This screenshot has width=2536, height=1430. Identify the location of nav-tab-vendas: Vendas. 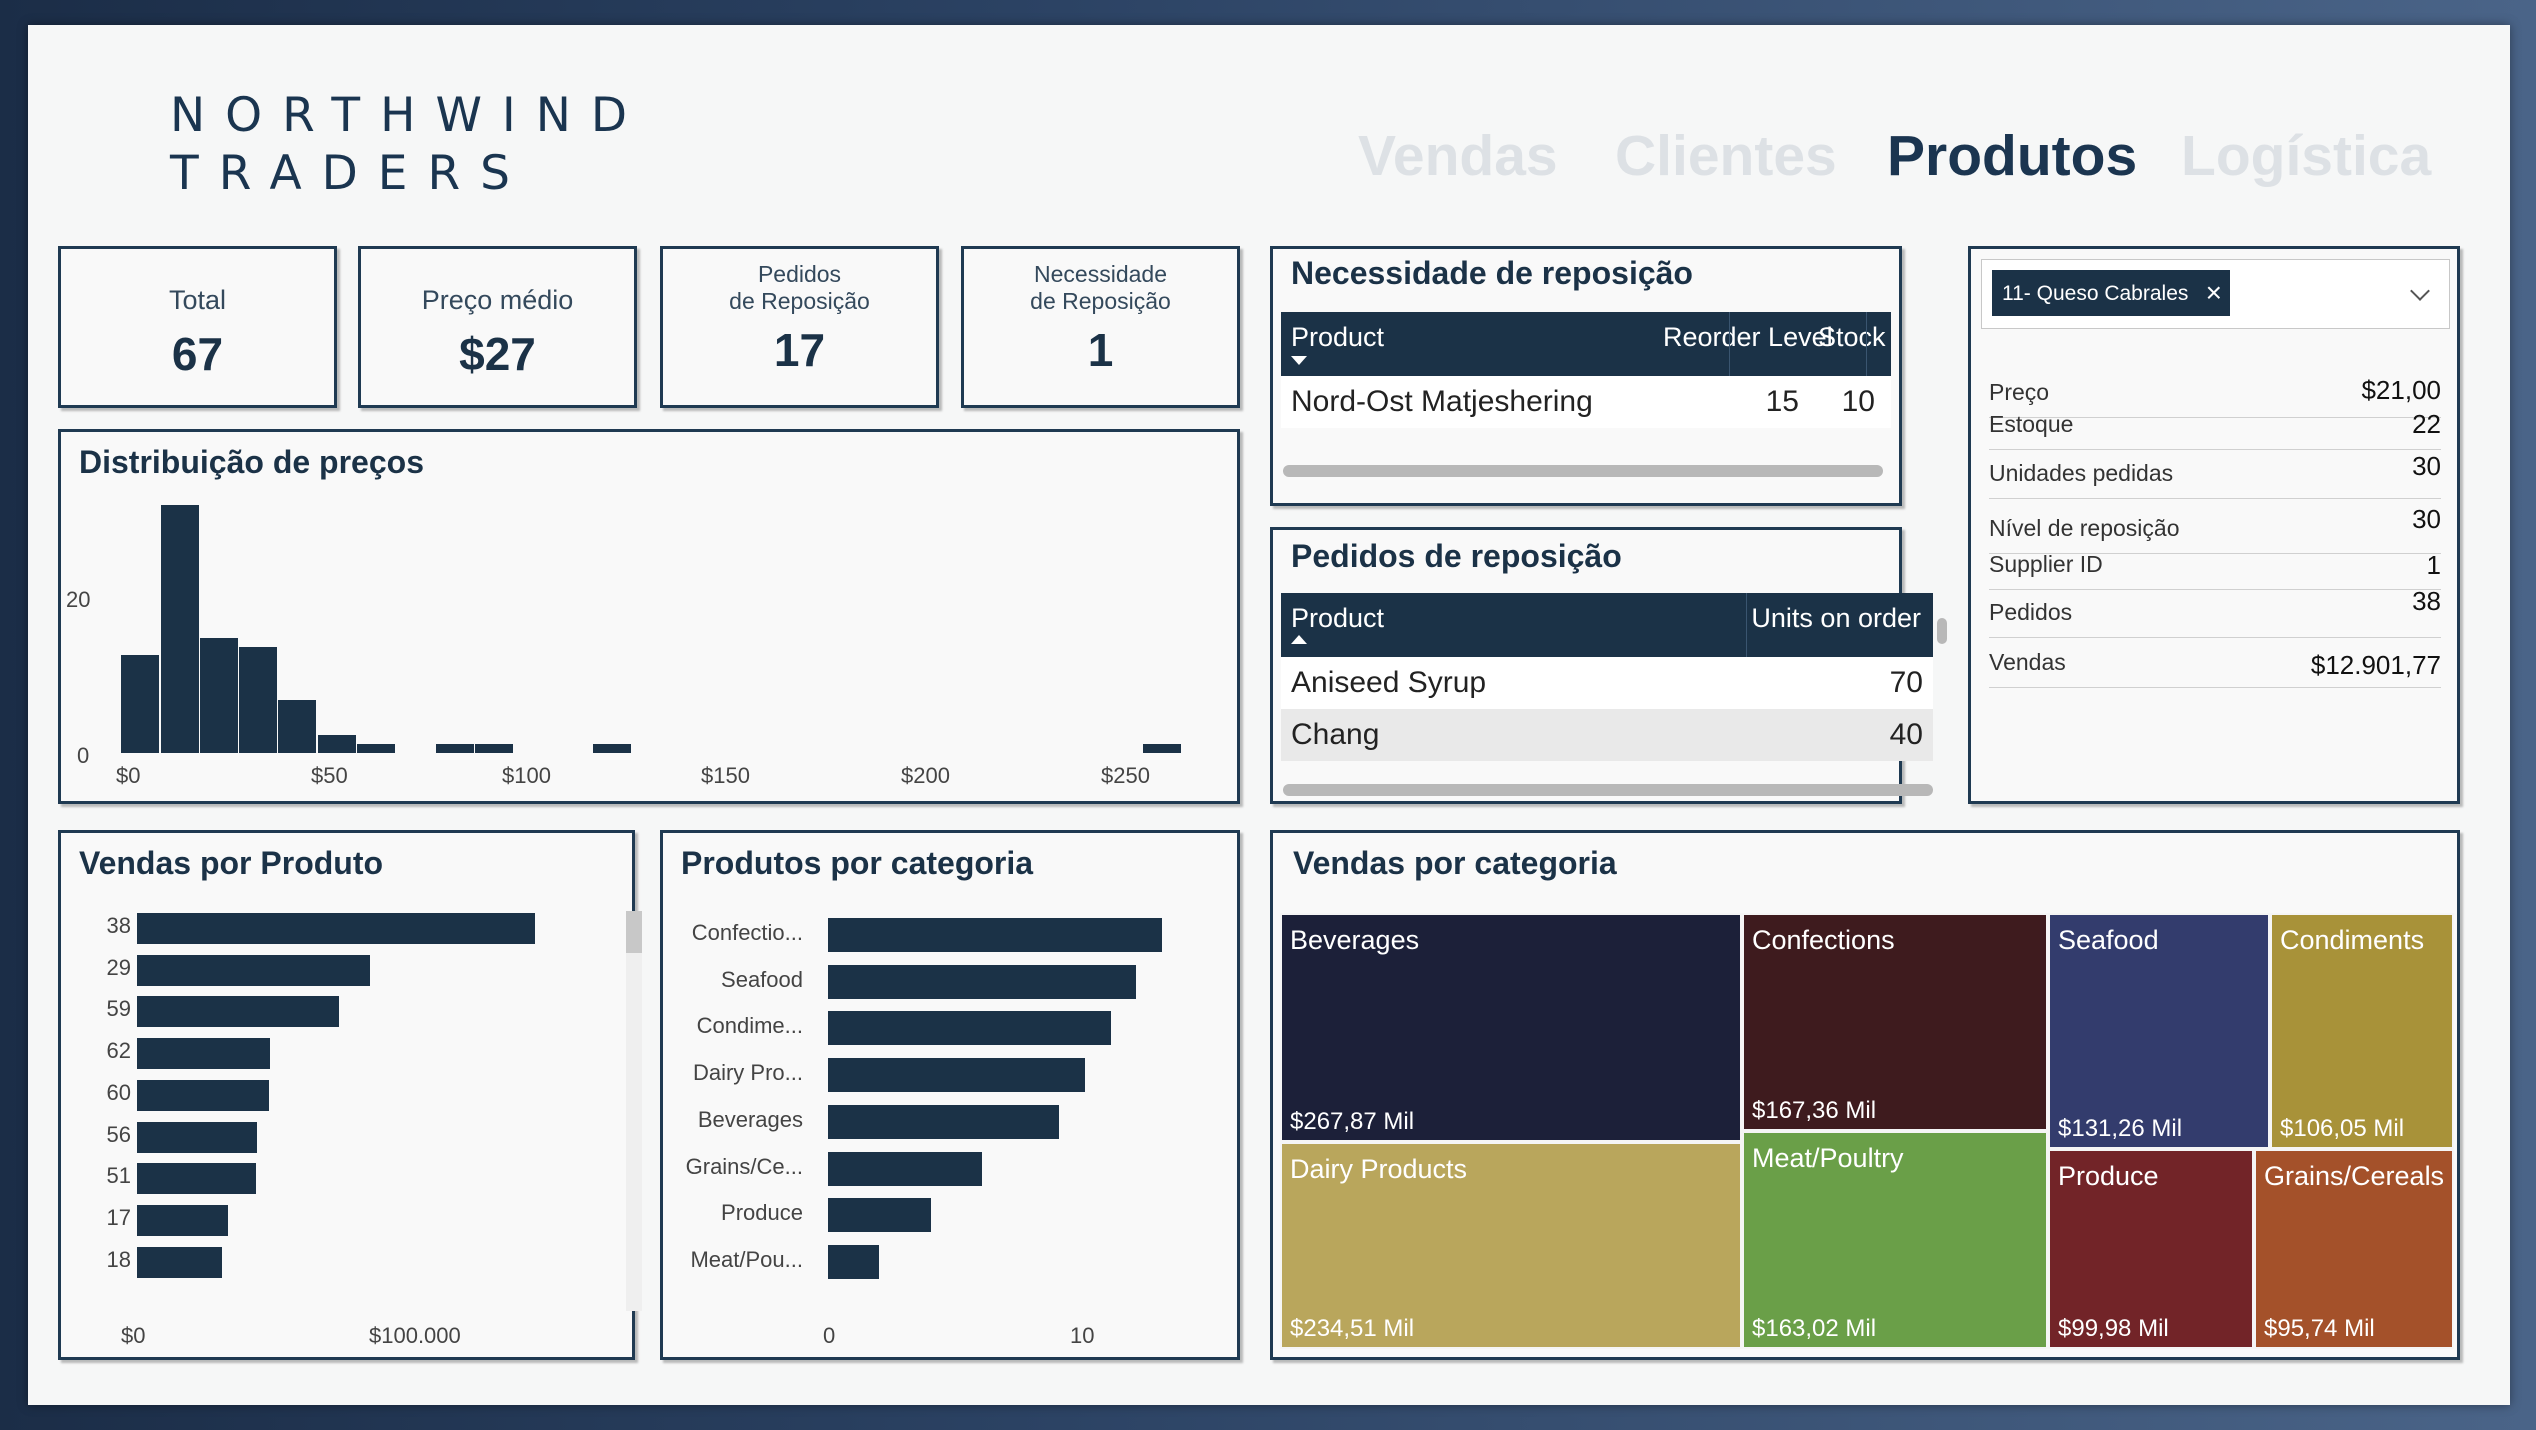
(1458, 156).